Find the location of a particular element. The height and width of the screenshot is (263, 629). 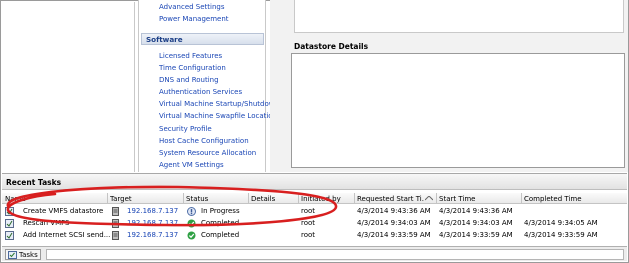

task-start-time: 4/3/2014 9:34:03 AM is located at coordinates (476, 223).